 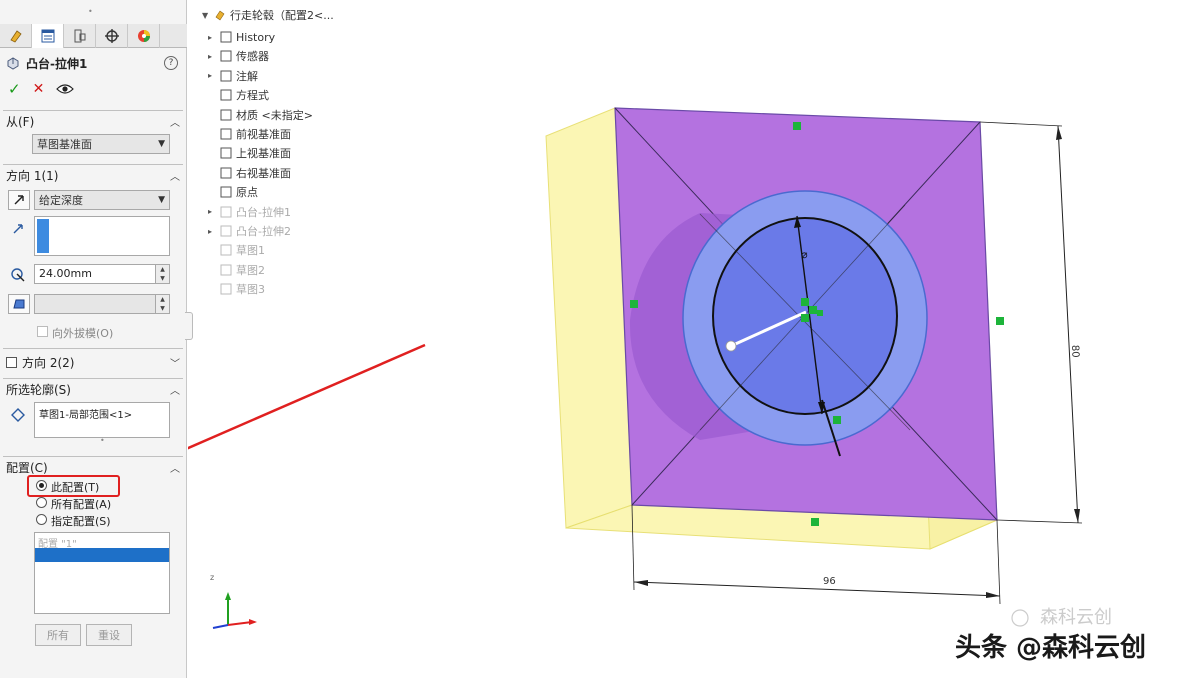 I want to click on vertical-dimension-value: 80, so click(x=1074, y=351).